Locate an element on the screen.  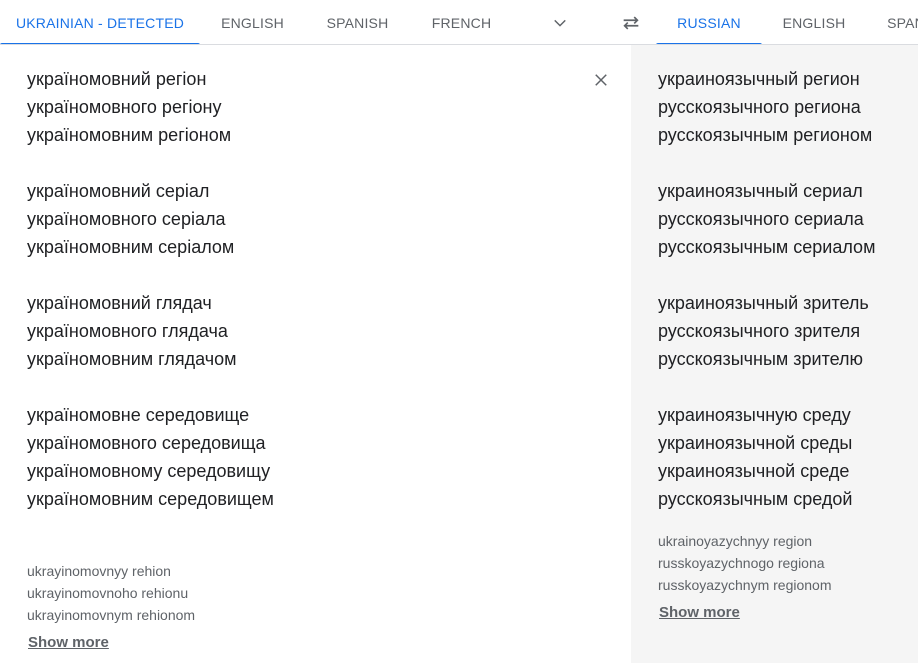
tab-source-english: ENGLISH is located at coordinates (252, 22).